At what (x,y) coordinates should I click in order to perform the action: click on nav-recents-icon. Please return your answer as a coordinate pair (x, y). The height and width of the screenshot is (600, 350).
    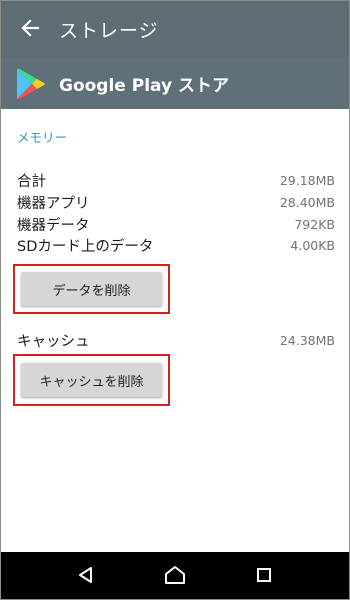
    Looking at the image, I should click on (264, 577).